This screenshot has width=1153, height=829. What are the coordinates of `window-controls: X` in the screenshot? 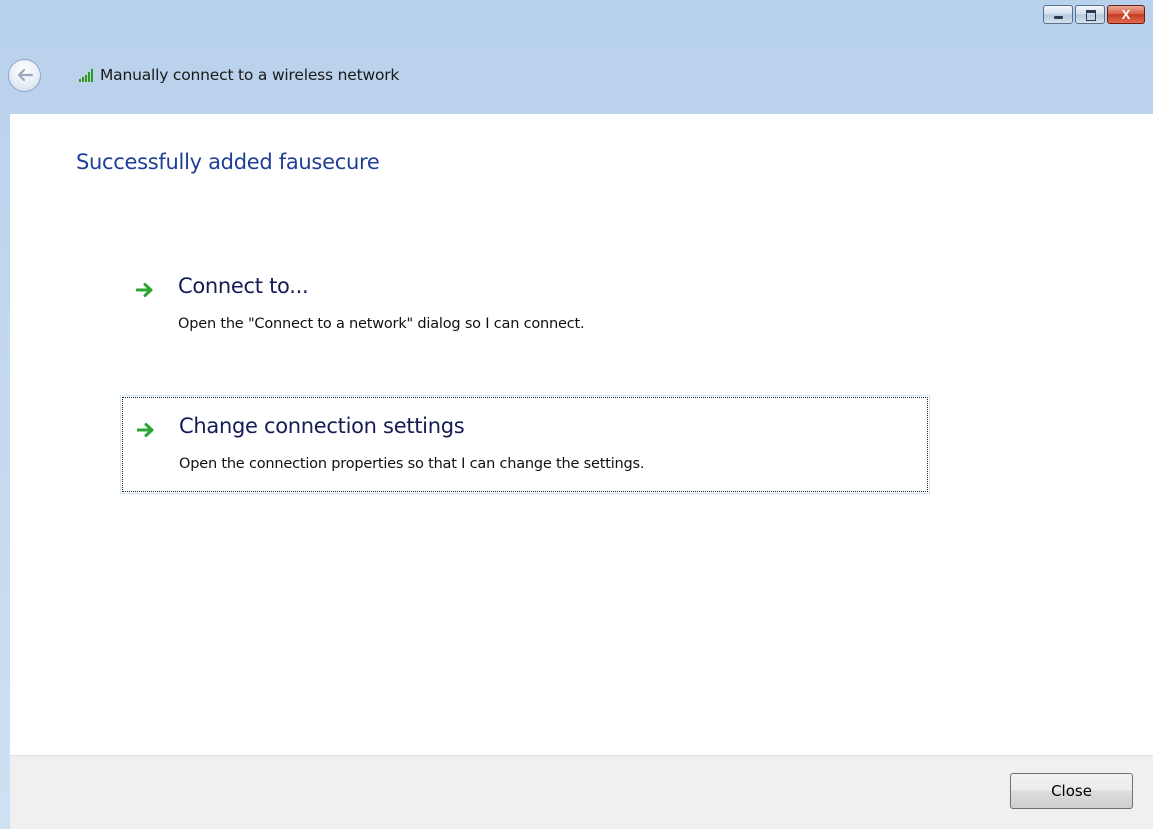 It's located at (1094, 14).